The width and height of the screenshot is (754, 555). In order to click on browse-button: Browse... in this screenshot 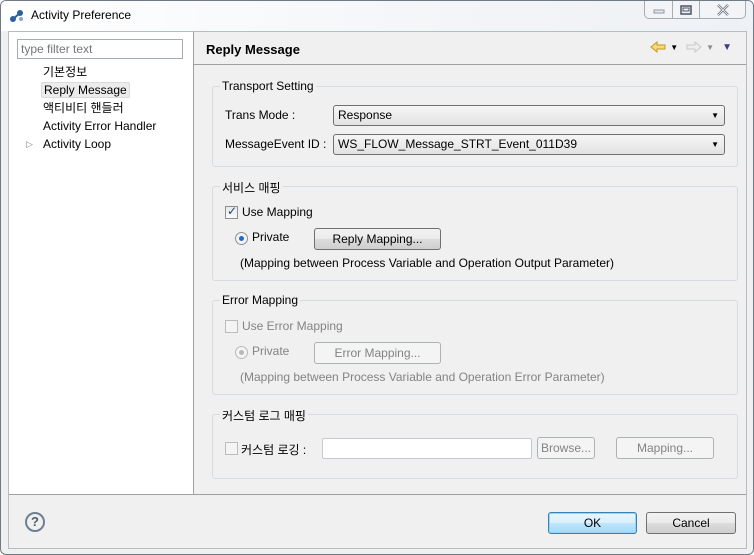, I will do `click(566, 448)`.